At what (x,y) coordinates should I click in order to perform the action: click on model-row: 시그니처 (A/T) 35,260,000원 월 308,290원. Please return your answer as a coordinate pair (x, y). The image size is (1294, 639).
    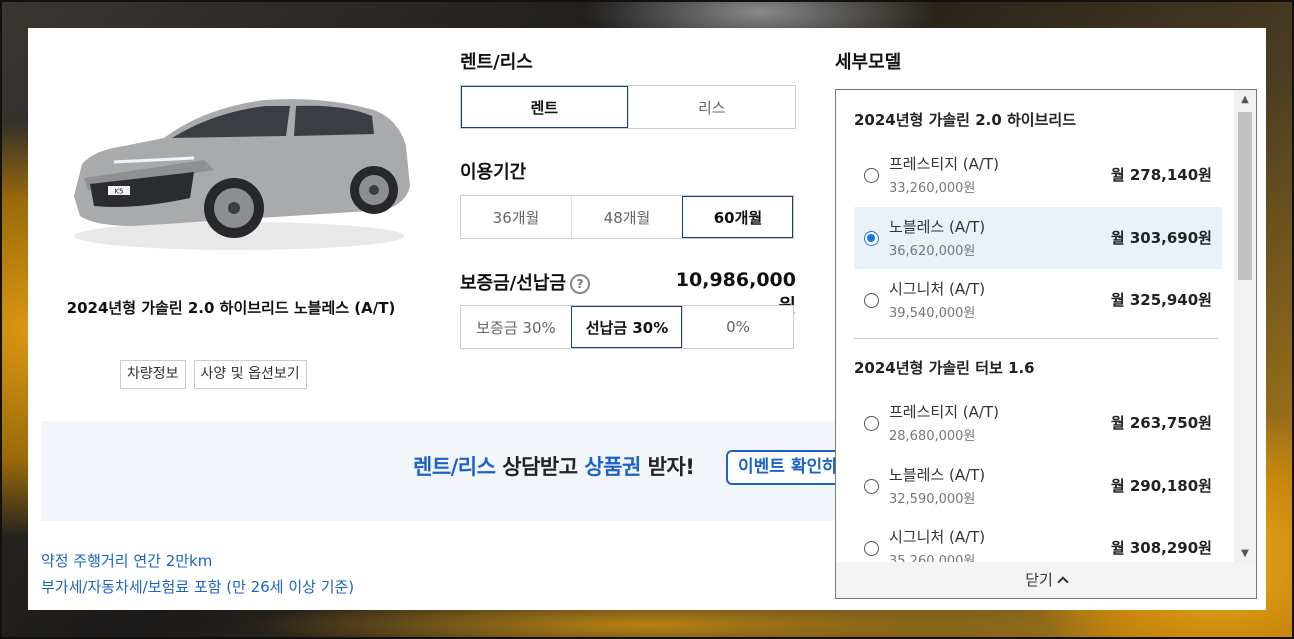
    Looking at the image, I should click on (1038, 540).